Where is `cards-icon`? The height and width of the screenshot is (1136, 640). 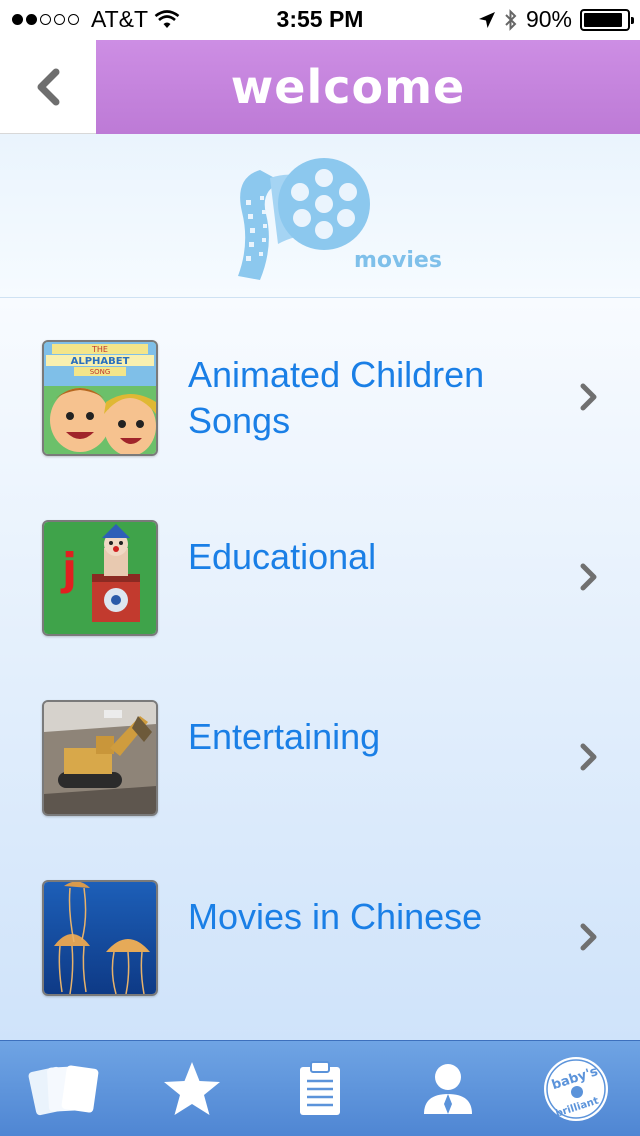
cards-icon is located at coordinates (63, 1090).